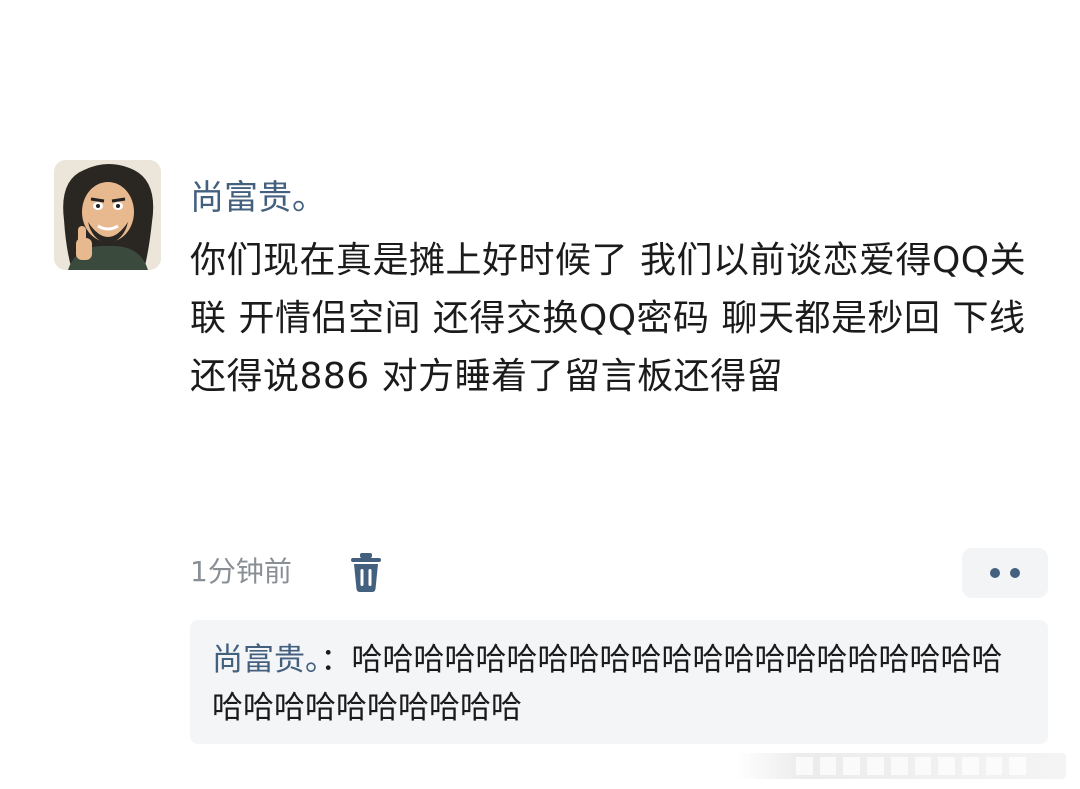  I want to click on watermark, so click(901, 766).